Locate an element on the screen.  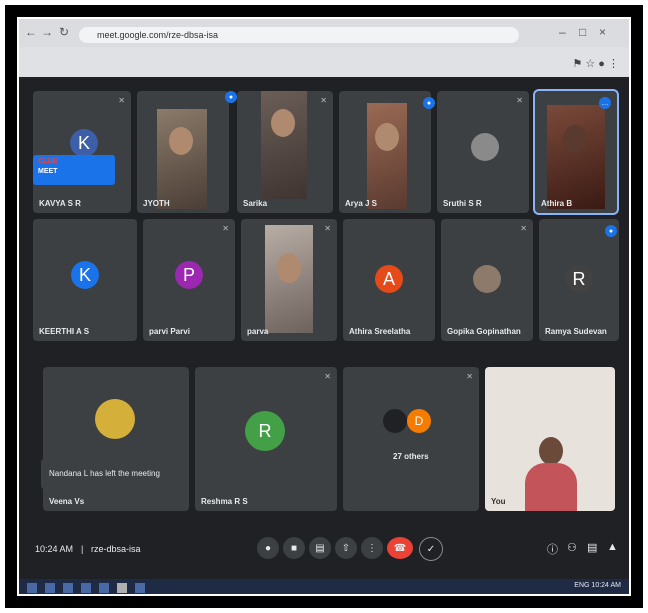
participant-tile: P ✕ parvi Parvi is located at coordinates (189, 280).